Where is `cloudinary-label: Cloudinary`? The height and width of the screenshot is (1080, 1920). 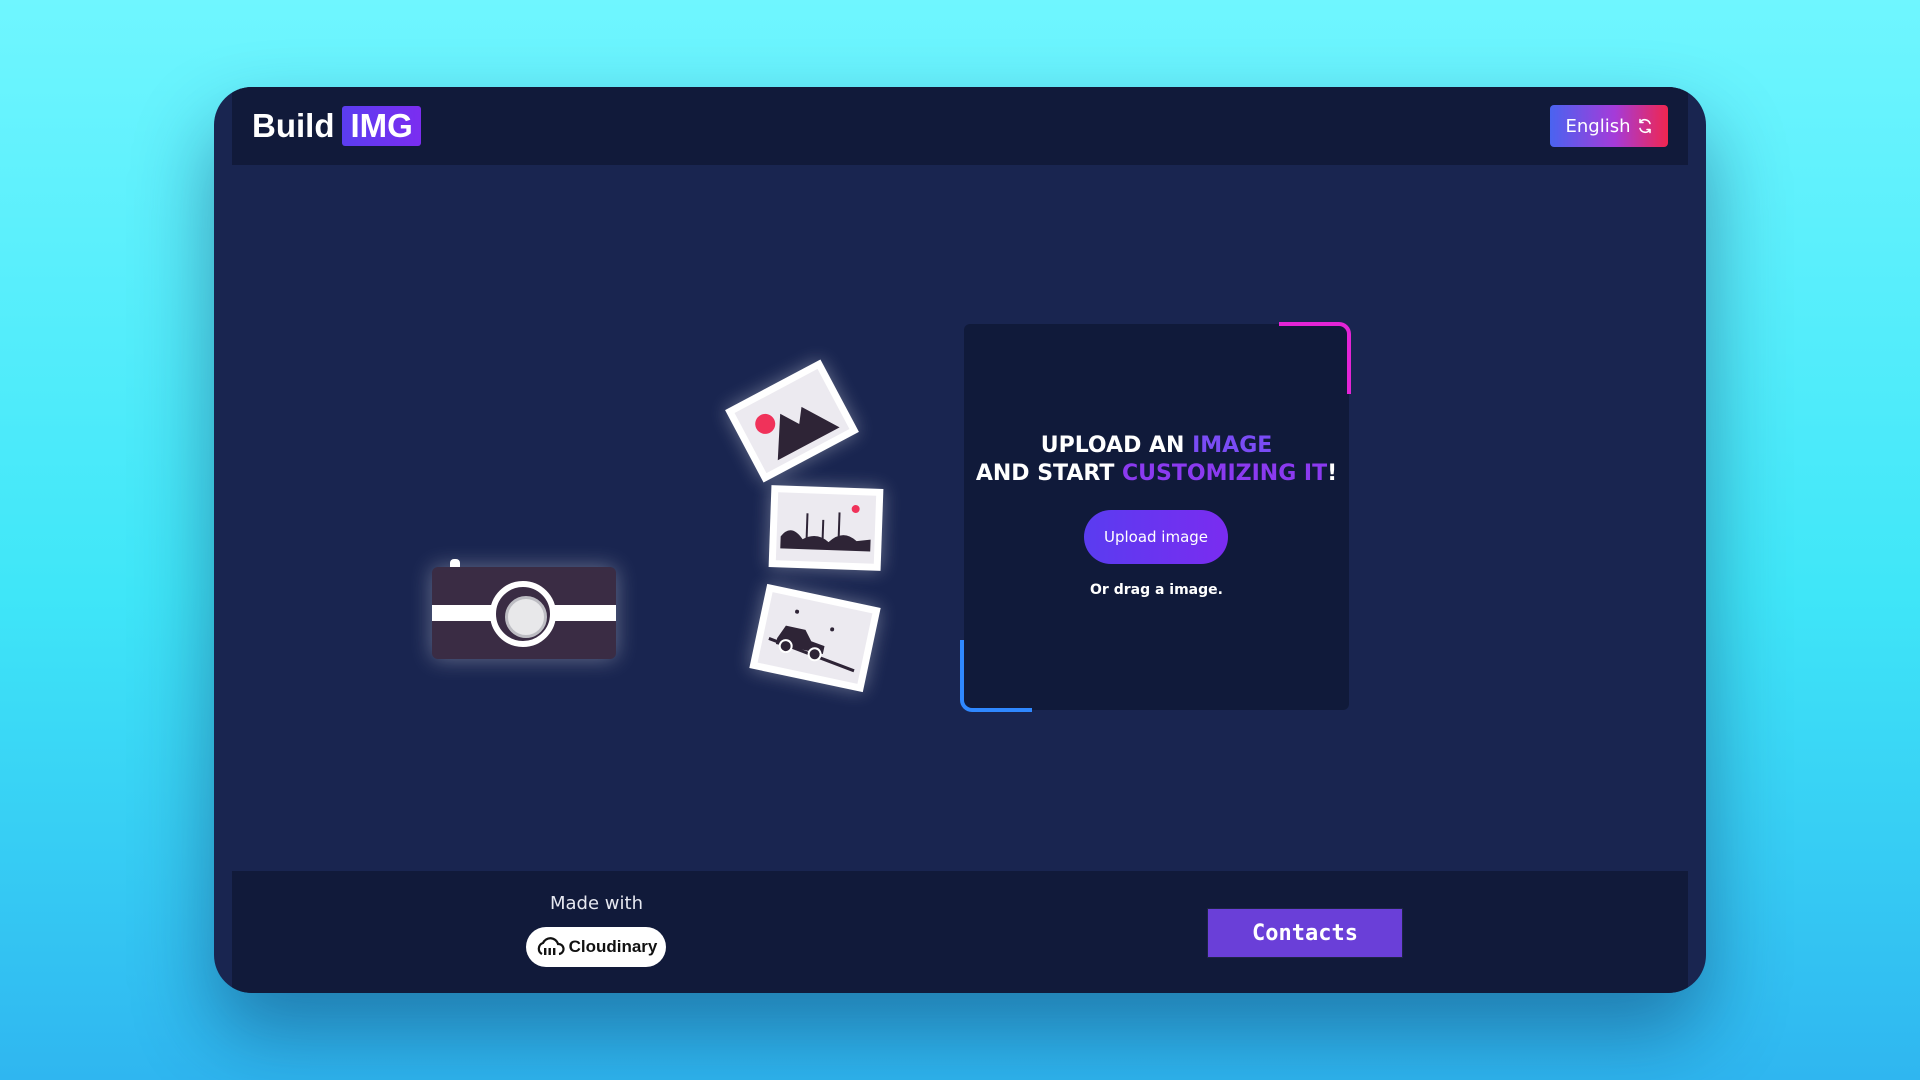
cloudinary-label: Cloudinary is located at coordinates (613, 946).